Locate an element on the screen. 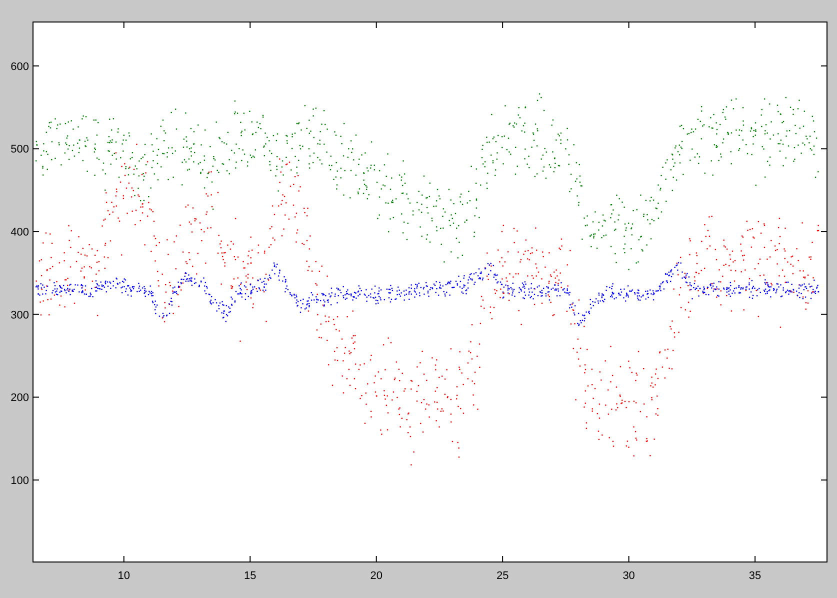  tick-label: 15 is located at coordinates (250, 576).